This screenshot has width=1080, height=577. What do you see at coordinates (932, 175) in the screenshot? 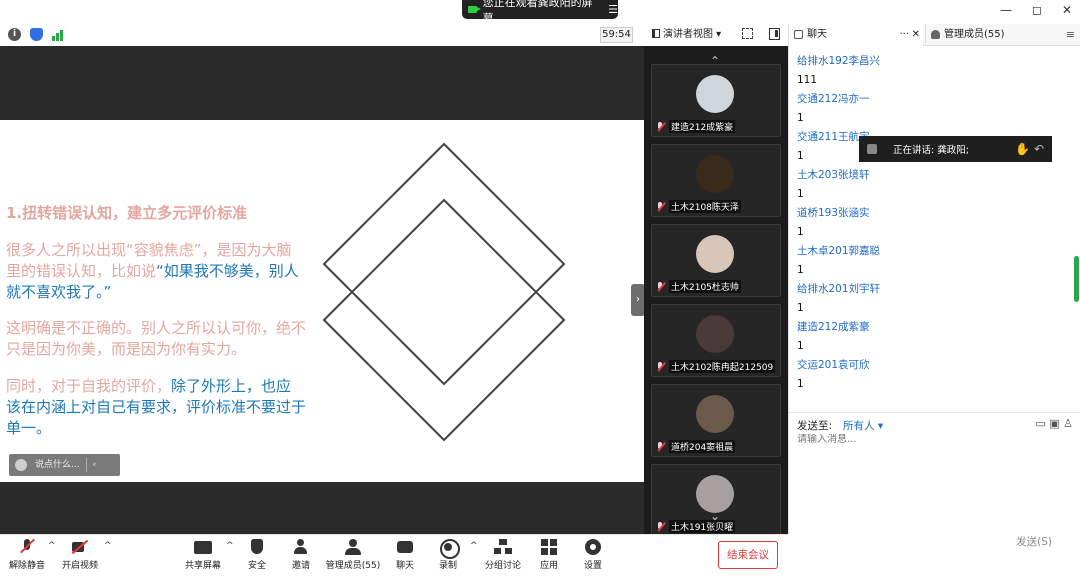
I see `chat-sender: 土木203张境轩` at bounding box center [932, 175].